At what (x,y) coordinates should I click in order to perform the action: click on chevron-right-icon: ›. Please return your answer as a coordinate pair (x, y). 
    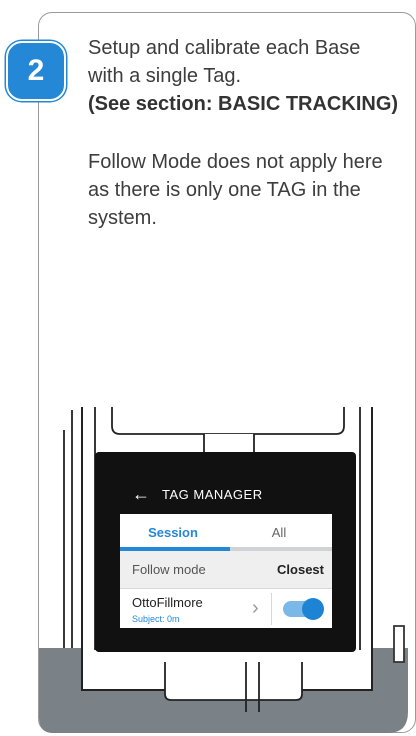
    Looking at the image, I should click on (255, 608).